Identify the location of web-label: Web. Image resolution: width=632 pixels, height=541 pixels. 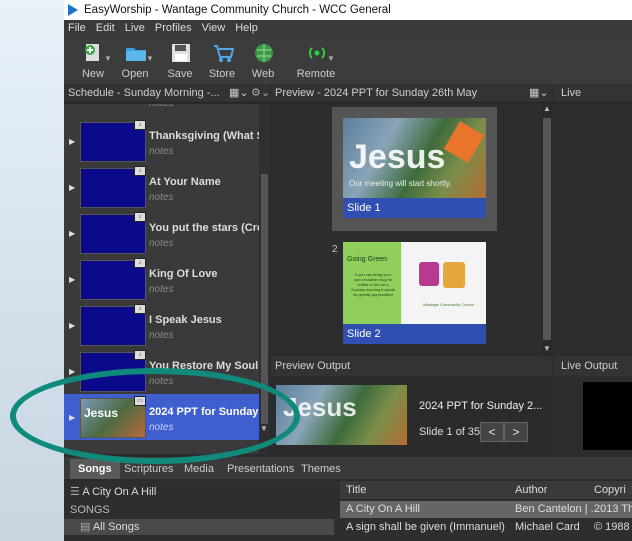
(263, 74).